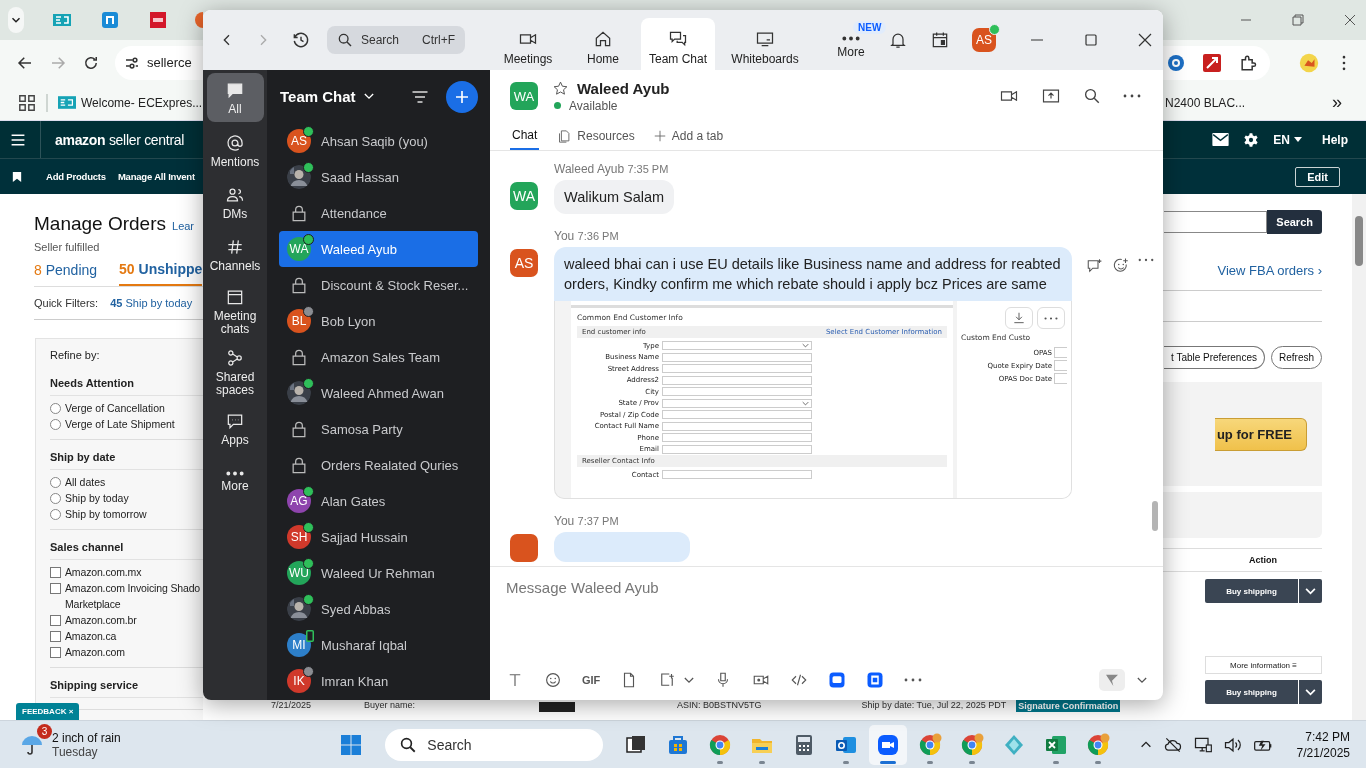 The width and height of the screenshot is (1366, 768). What do you see at coordinates (17, 176) in the screenshot?
I see `bookmark-icon` at bounding box center [17, 176].